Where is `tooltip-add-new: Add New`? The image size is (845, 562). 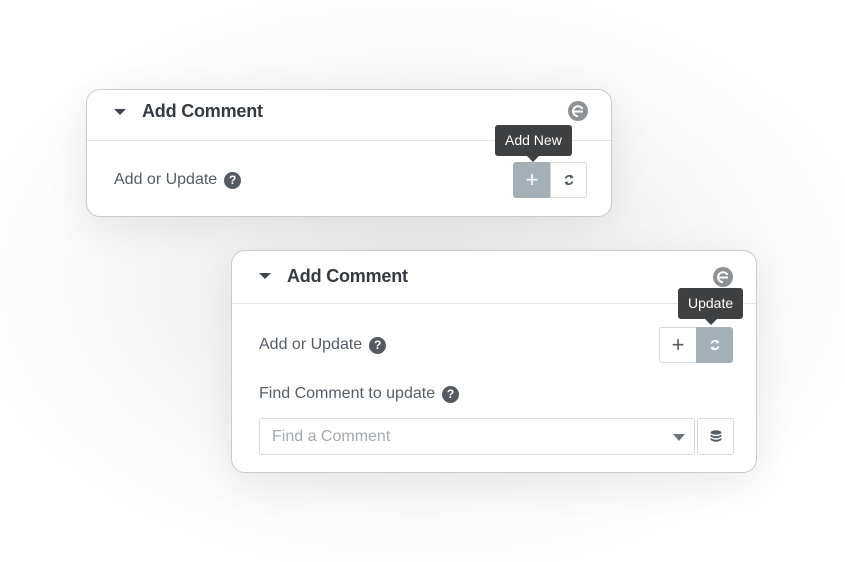
tooltip-add-new: Add New is located at coordinates (533, 143).